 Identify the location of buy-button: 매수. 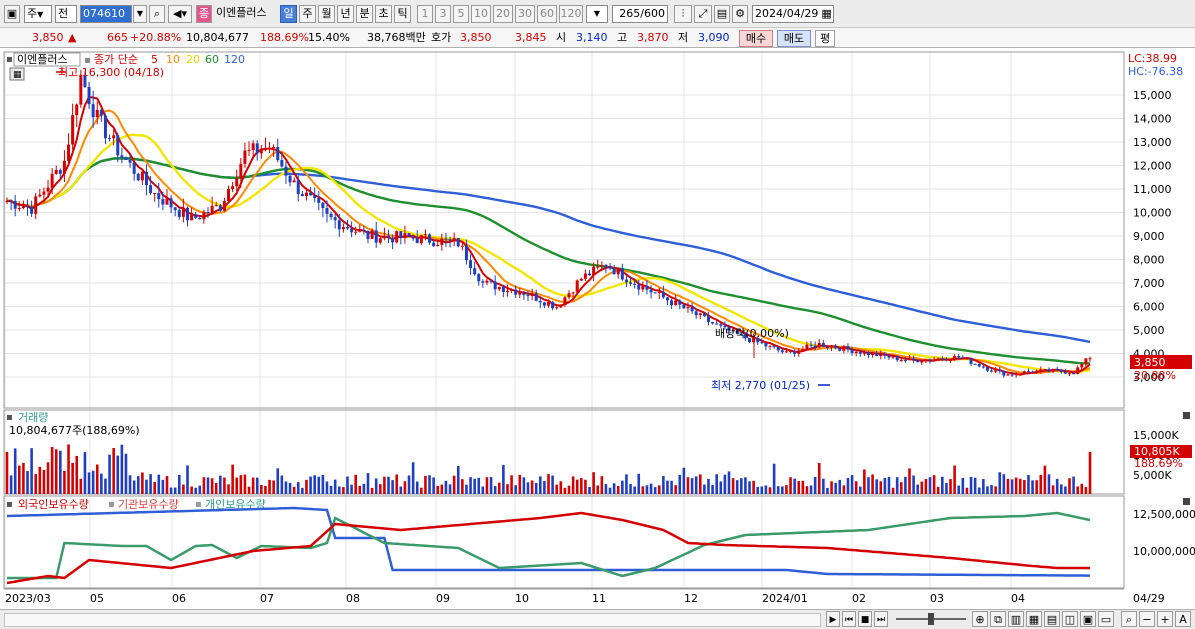
(756, 38).